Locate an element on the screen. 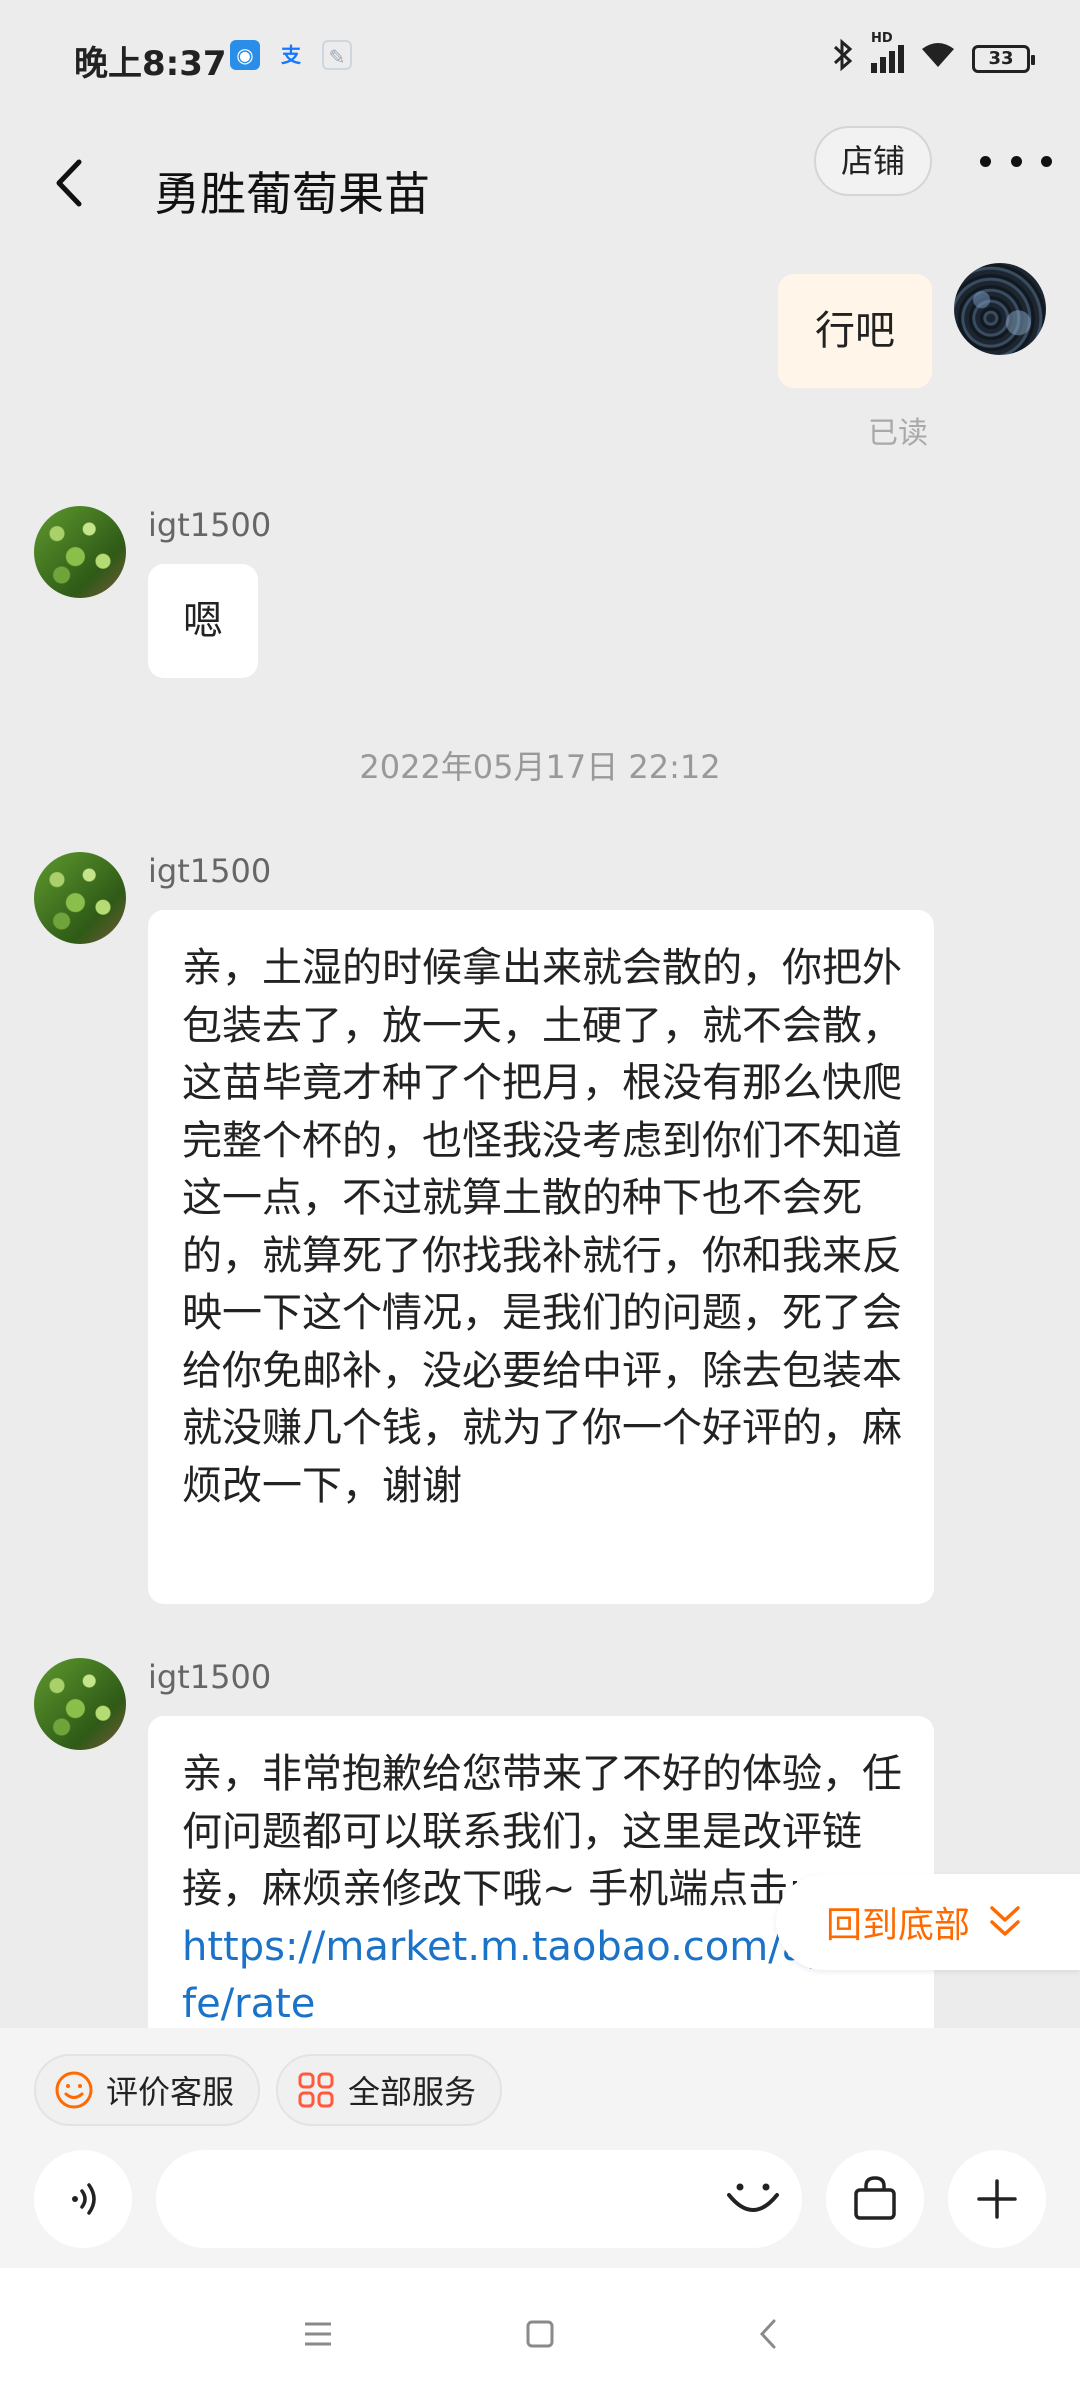  nav-menu-button is located at coordinates (318, 2334).